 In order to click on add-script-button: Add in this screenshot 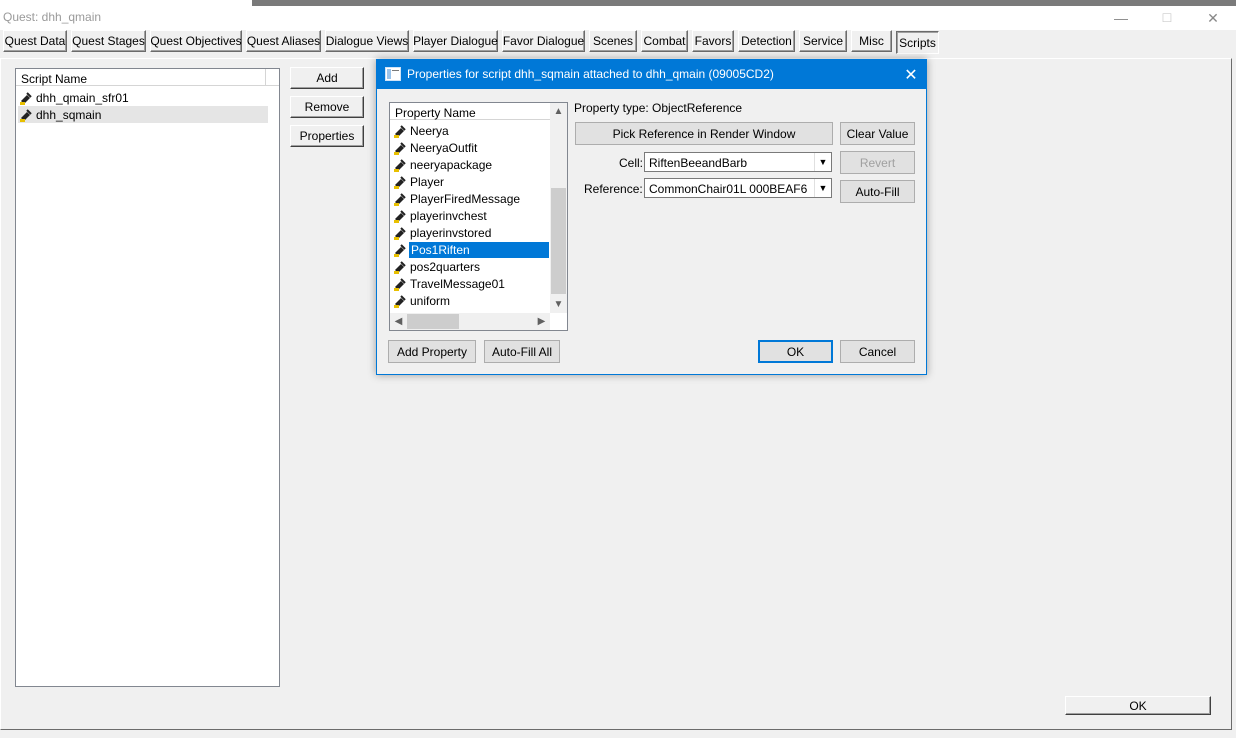, I will do `click(327, 78)`.